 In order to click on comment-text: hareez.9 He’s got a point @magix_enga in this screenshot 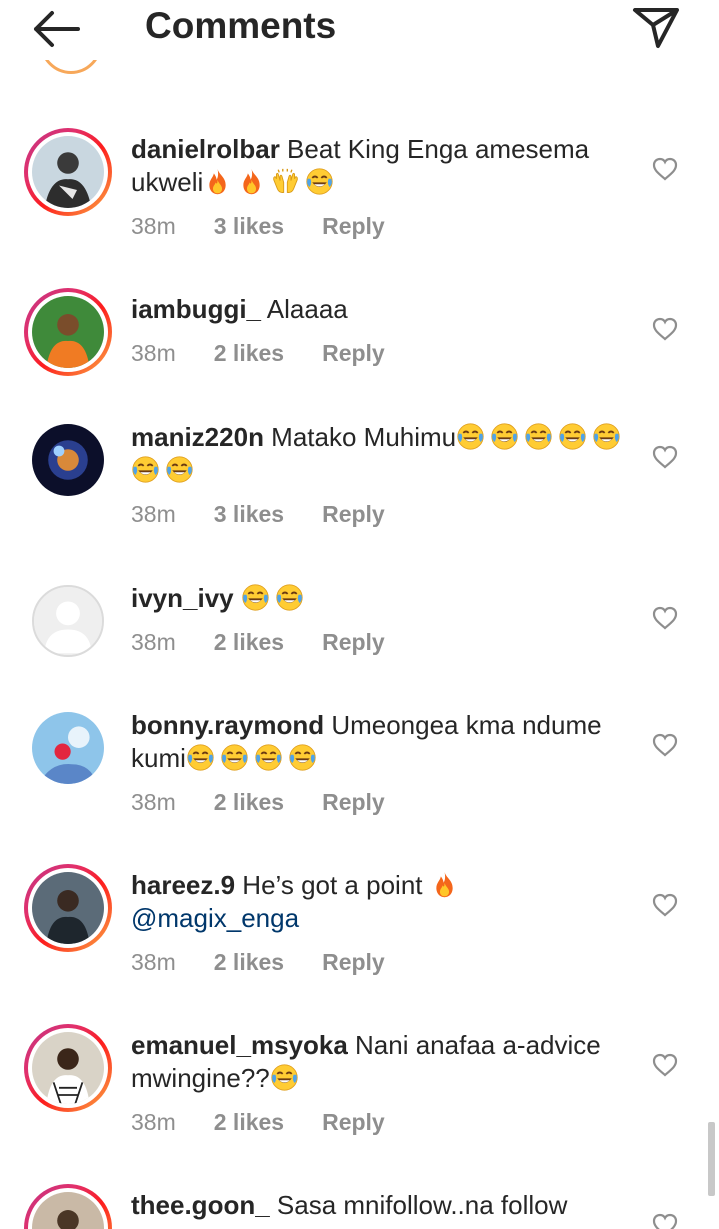, I will do `click(381, 902)`.